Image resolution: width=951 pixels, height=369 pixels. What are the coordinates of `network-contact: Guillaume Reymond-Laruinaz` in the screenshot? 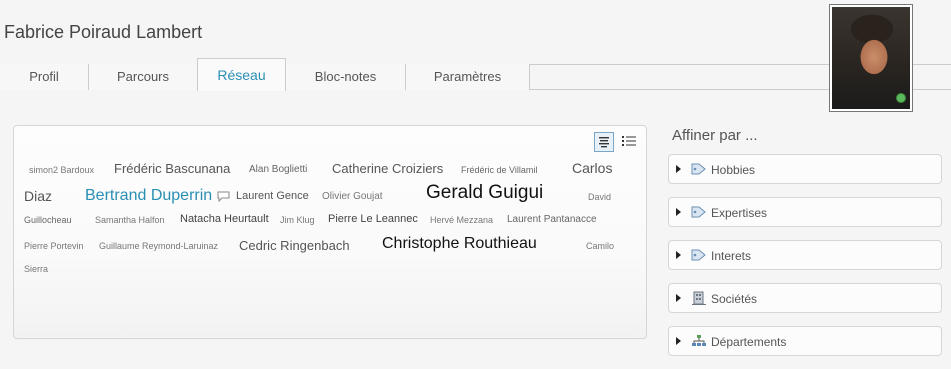 It's located at (158, 246).